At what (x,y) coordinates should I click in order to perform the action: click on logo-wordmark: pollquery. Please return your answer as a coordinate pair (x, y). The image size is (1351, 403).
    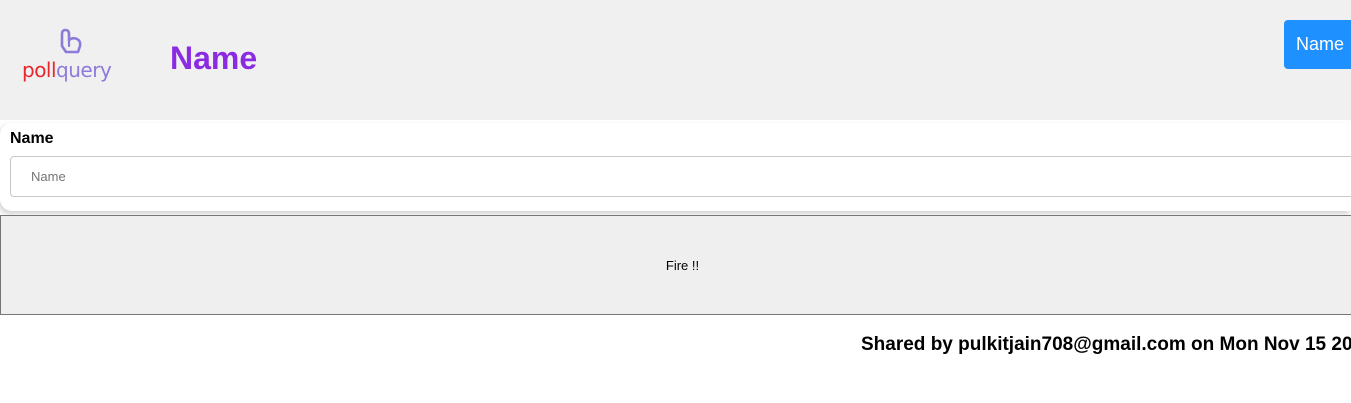
    Looking at the image, I should click on (67, 70).